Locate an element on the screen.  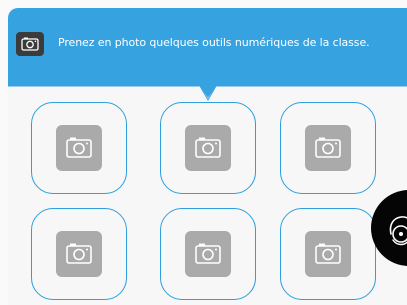
voice-assistant-icon is located at coordinates (398, 231).